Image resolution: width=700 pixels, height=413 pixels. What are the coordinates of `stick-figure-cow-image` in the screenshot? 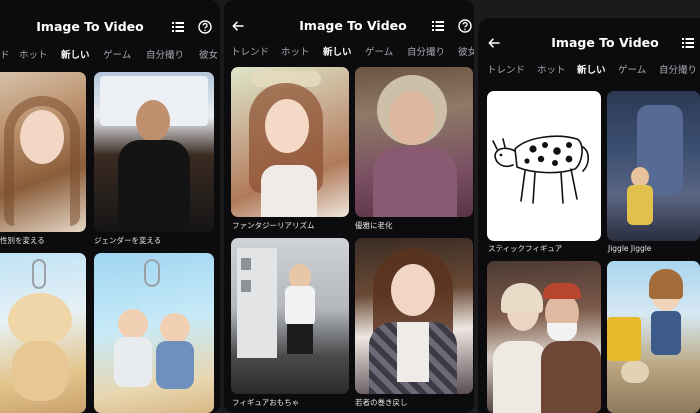 It's located at (541, 169).